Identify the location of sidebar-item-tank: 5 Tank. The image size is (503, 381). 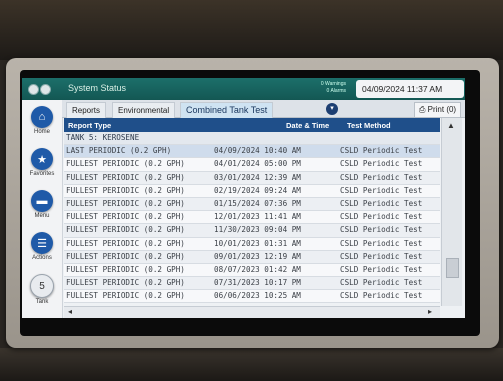
(42, 289).